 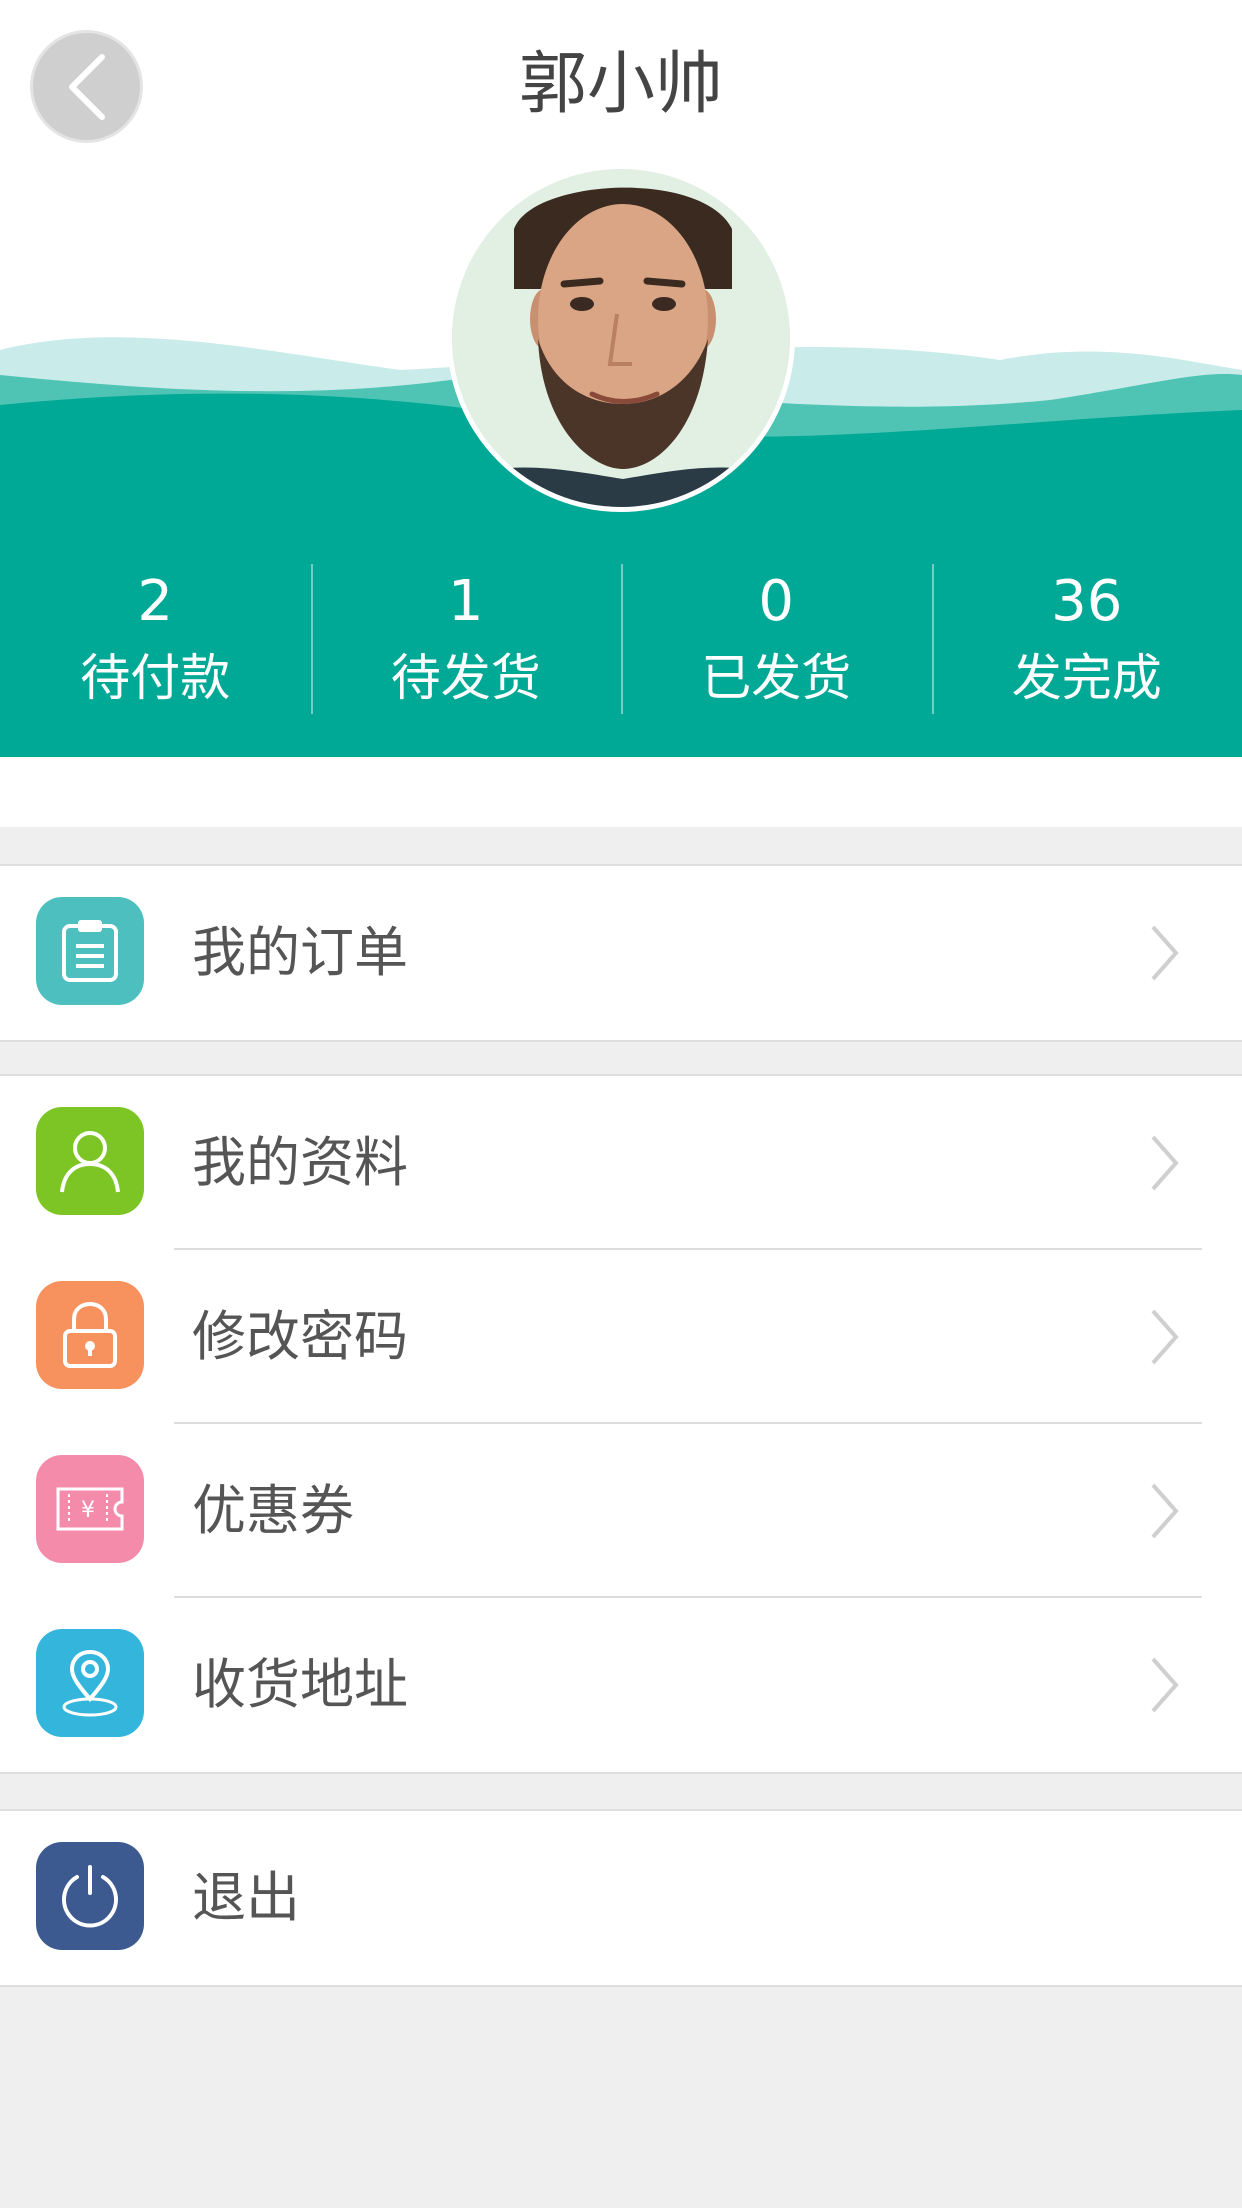 What do you see at coordinates (300, 1162) in the screenshot?
I see `menu-label: 我的资料` at bounding box center [300, 1162].